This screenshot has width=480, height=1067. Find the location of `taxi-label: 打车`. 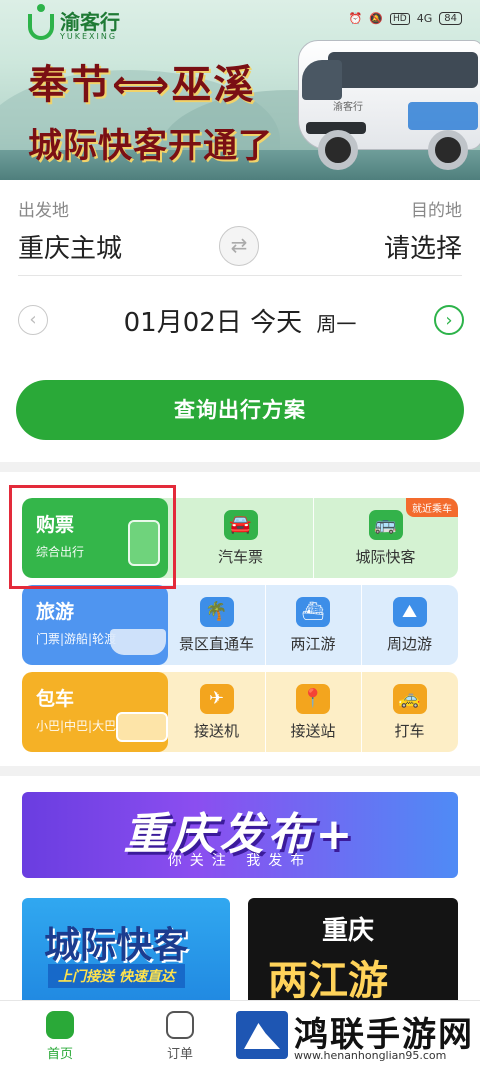

taxi-label: 打车 is located at coordinates (409, 731).